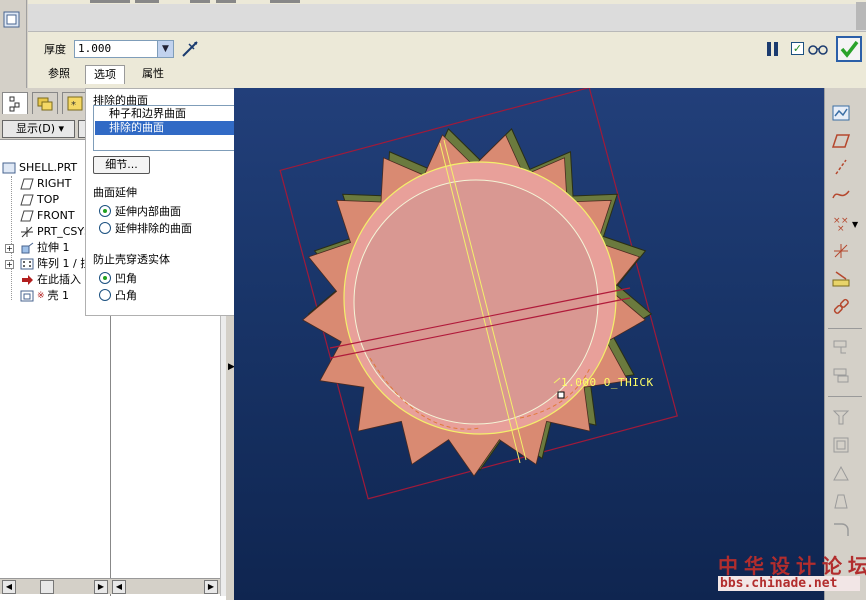 The height and width of the screenshot is (600, 866). I want to click on preview-checkbox: ✓, so click(797, 48).